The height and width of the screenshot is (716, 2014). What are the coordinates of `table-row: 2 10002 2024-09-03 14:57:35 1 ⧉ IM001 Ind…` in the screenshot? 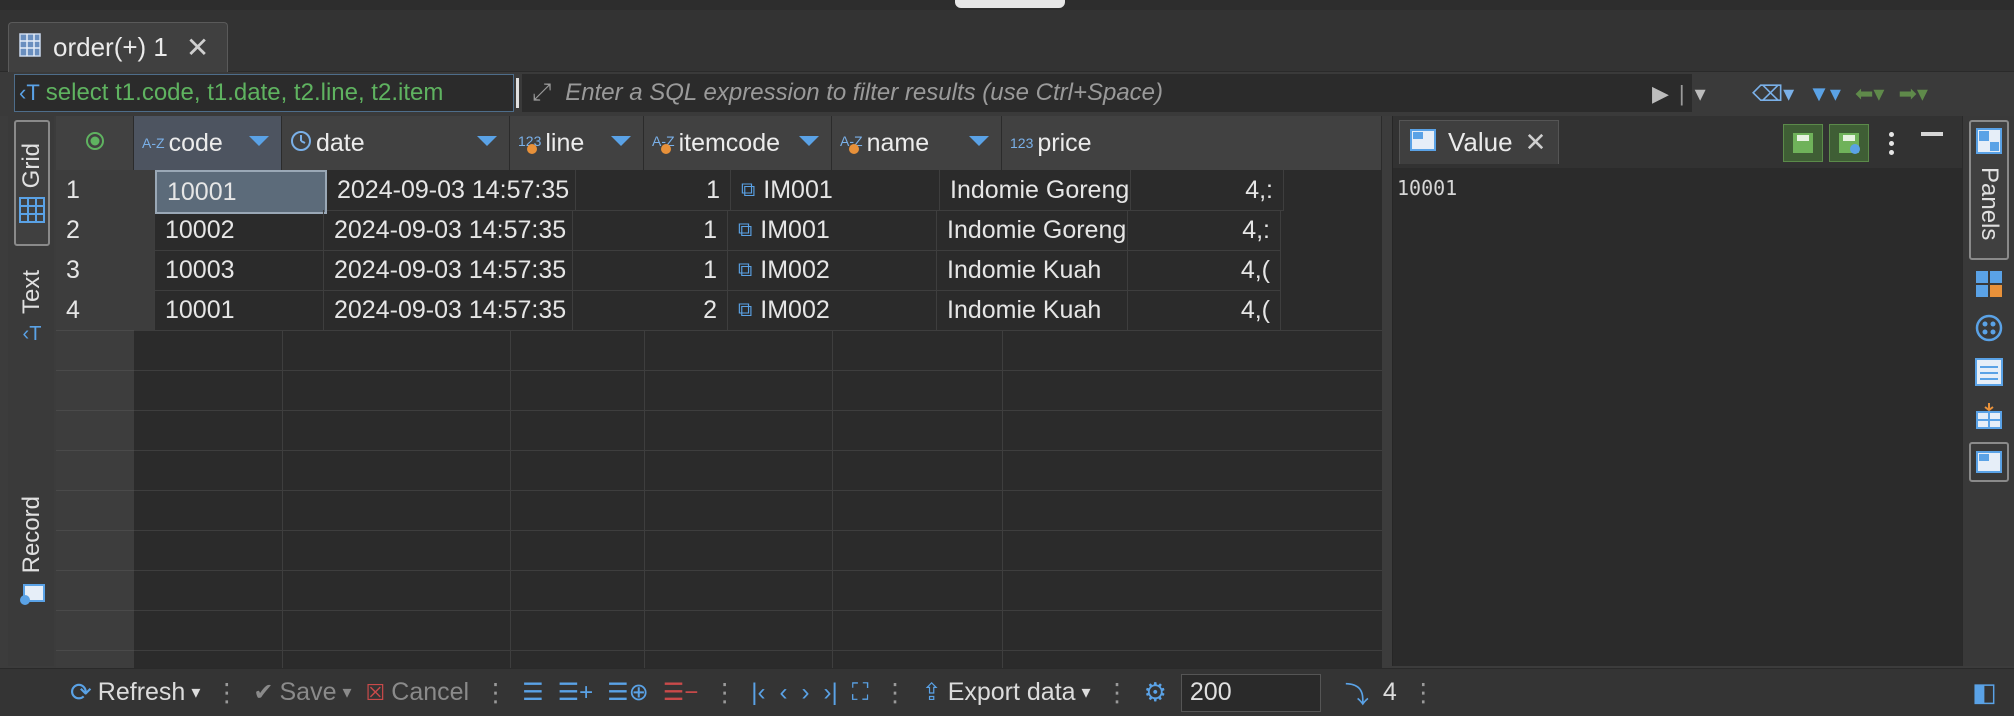 It's located at (719, 230).